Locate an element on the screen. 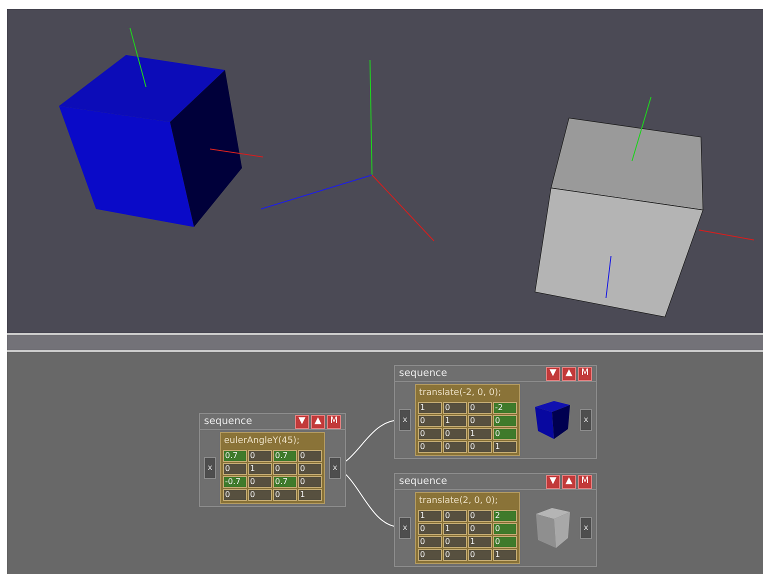  sequence-node: sequence ▼ ▲ M x eulerAngleY(45); 0.7 0 0.7 0 0 1 0 0 -0.7 0 0.7 0 0 0 0 1 x is located at coordinates (272, 460).